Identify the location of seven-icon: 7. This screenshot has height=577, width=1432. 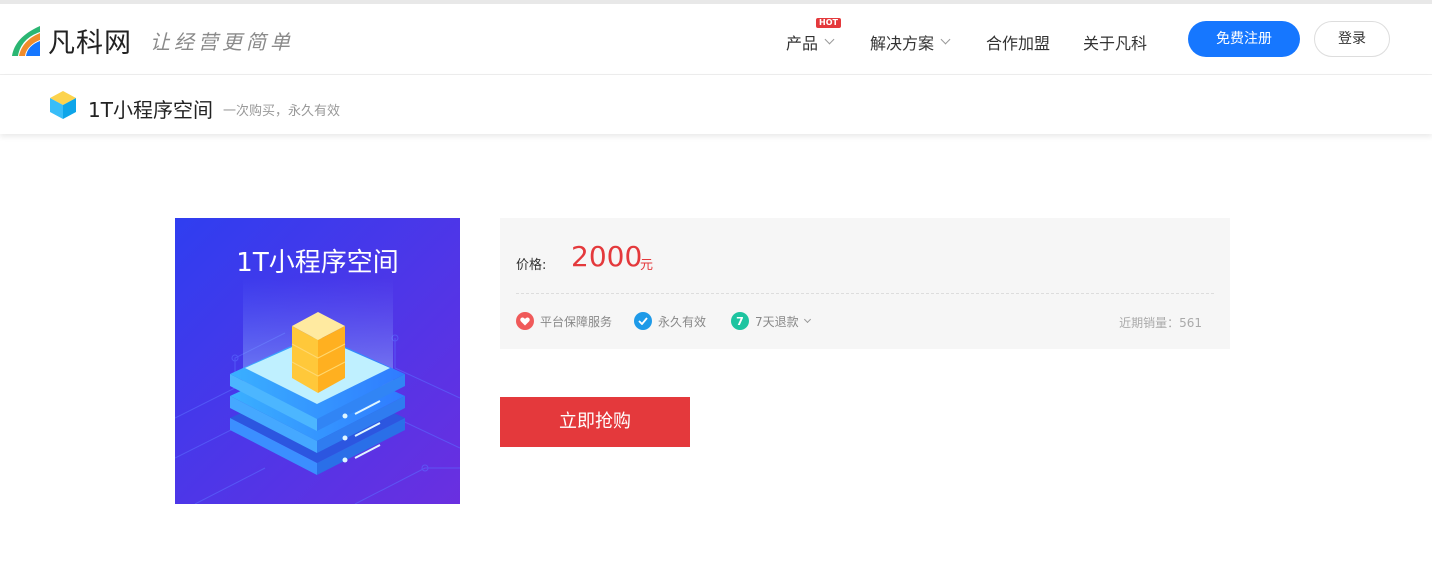
(740, 321).